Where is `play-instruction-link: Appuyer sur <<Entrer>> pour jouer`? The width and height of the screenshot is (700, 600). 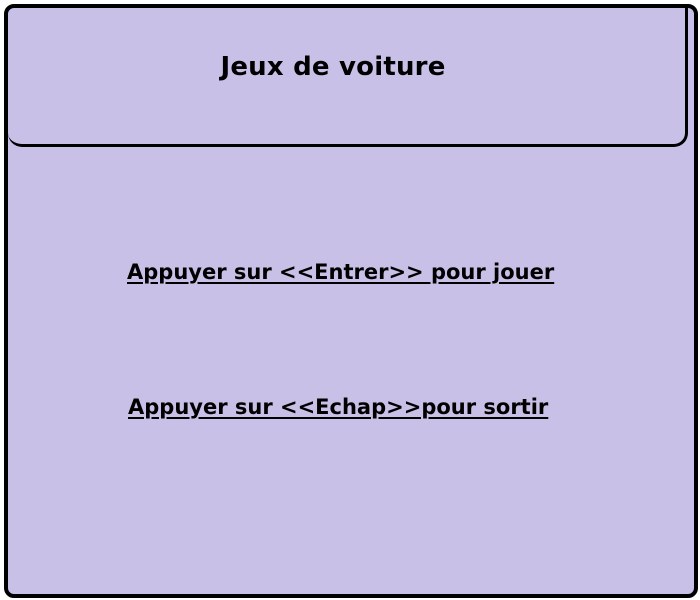
play-instruction-link: Appuyer sur <<Entrer>> pour jouer is located at coordinates (340, 272).